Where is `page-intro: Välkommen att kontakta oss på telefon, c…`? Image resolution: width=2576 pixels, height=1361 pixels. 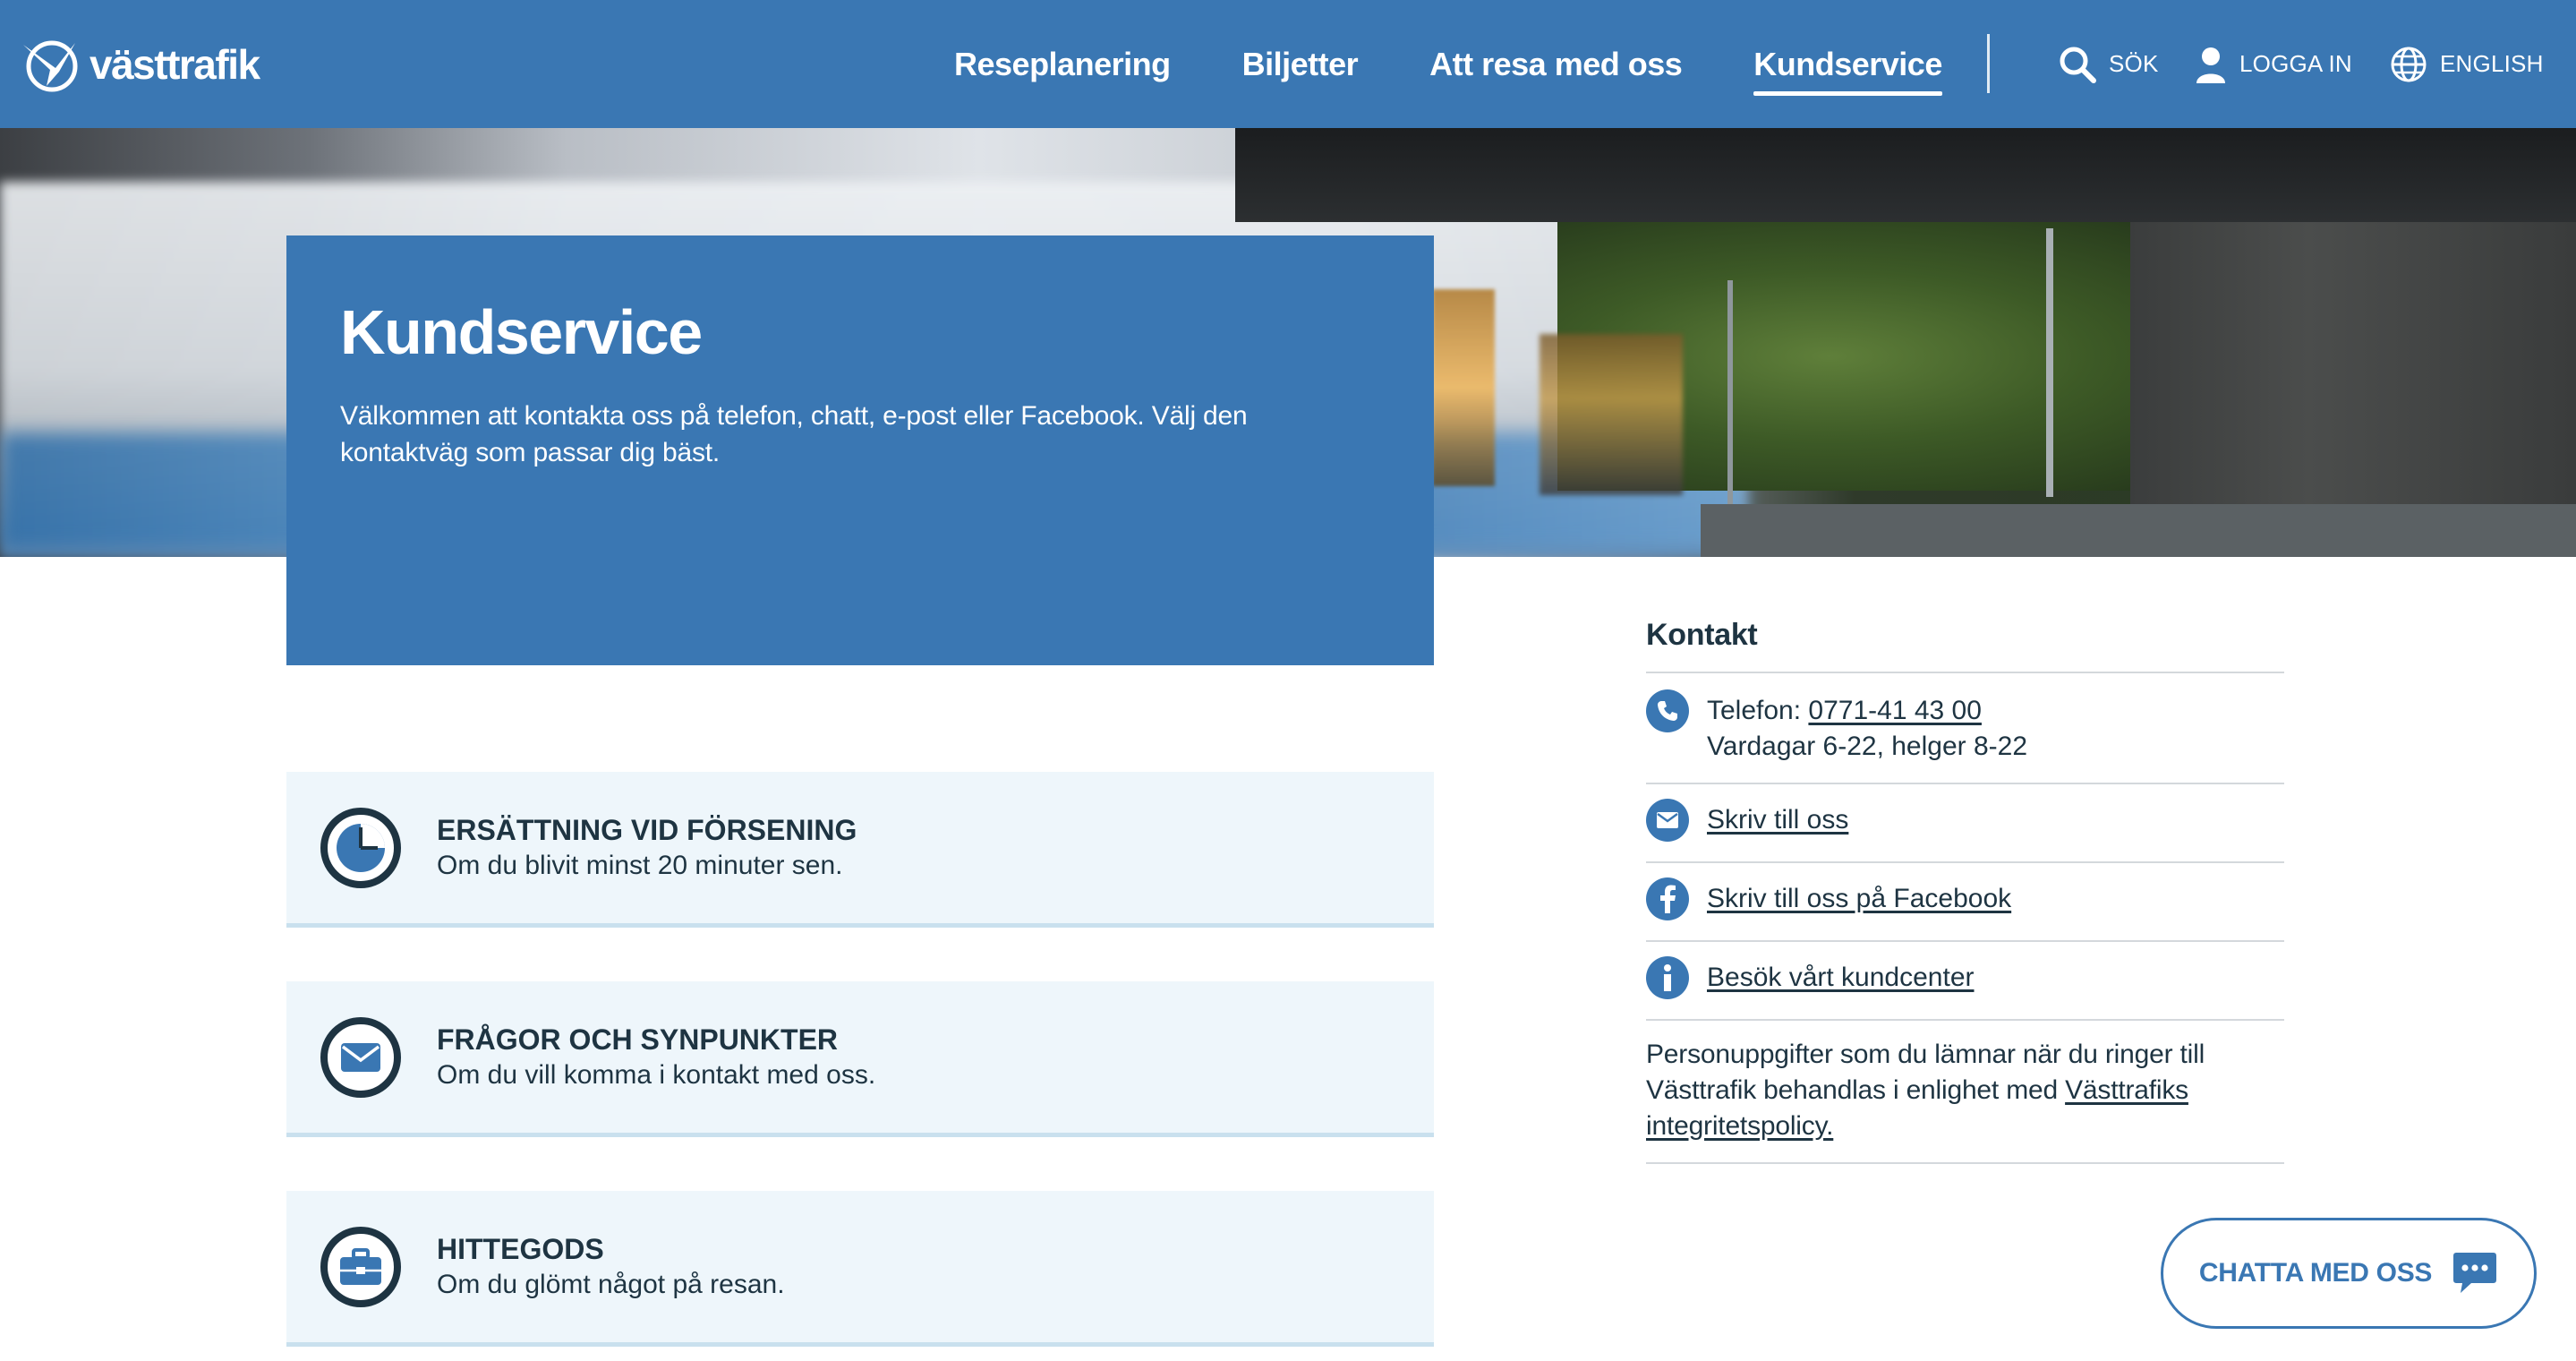
page-intro: Välkommen att kontakta oss på telefon, c… is located at coordinates (794, 434).